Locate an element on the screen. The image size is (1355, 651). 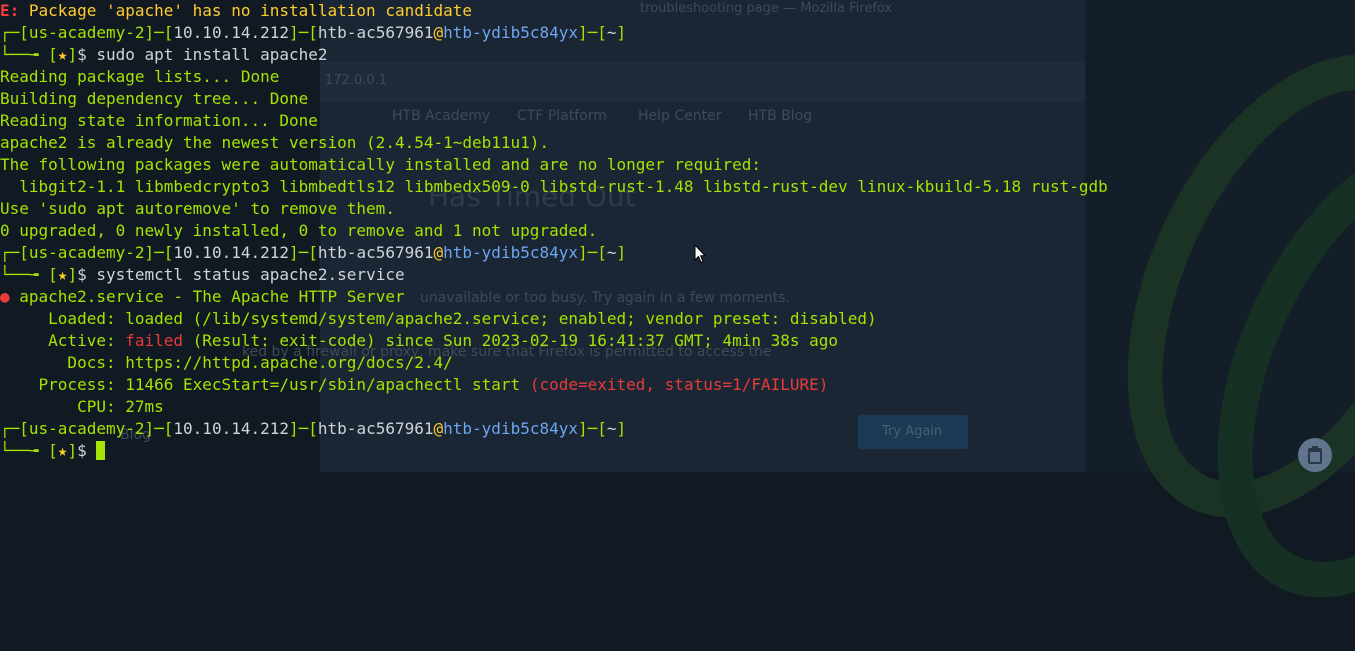
command-systemctl-status: systemctl status apache2.service is located at coordinates (245, 274).